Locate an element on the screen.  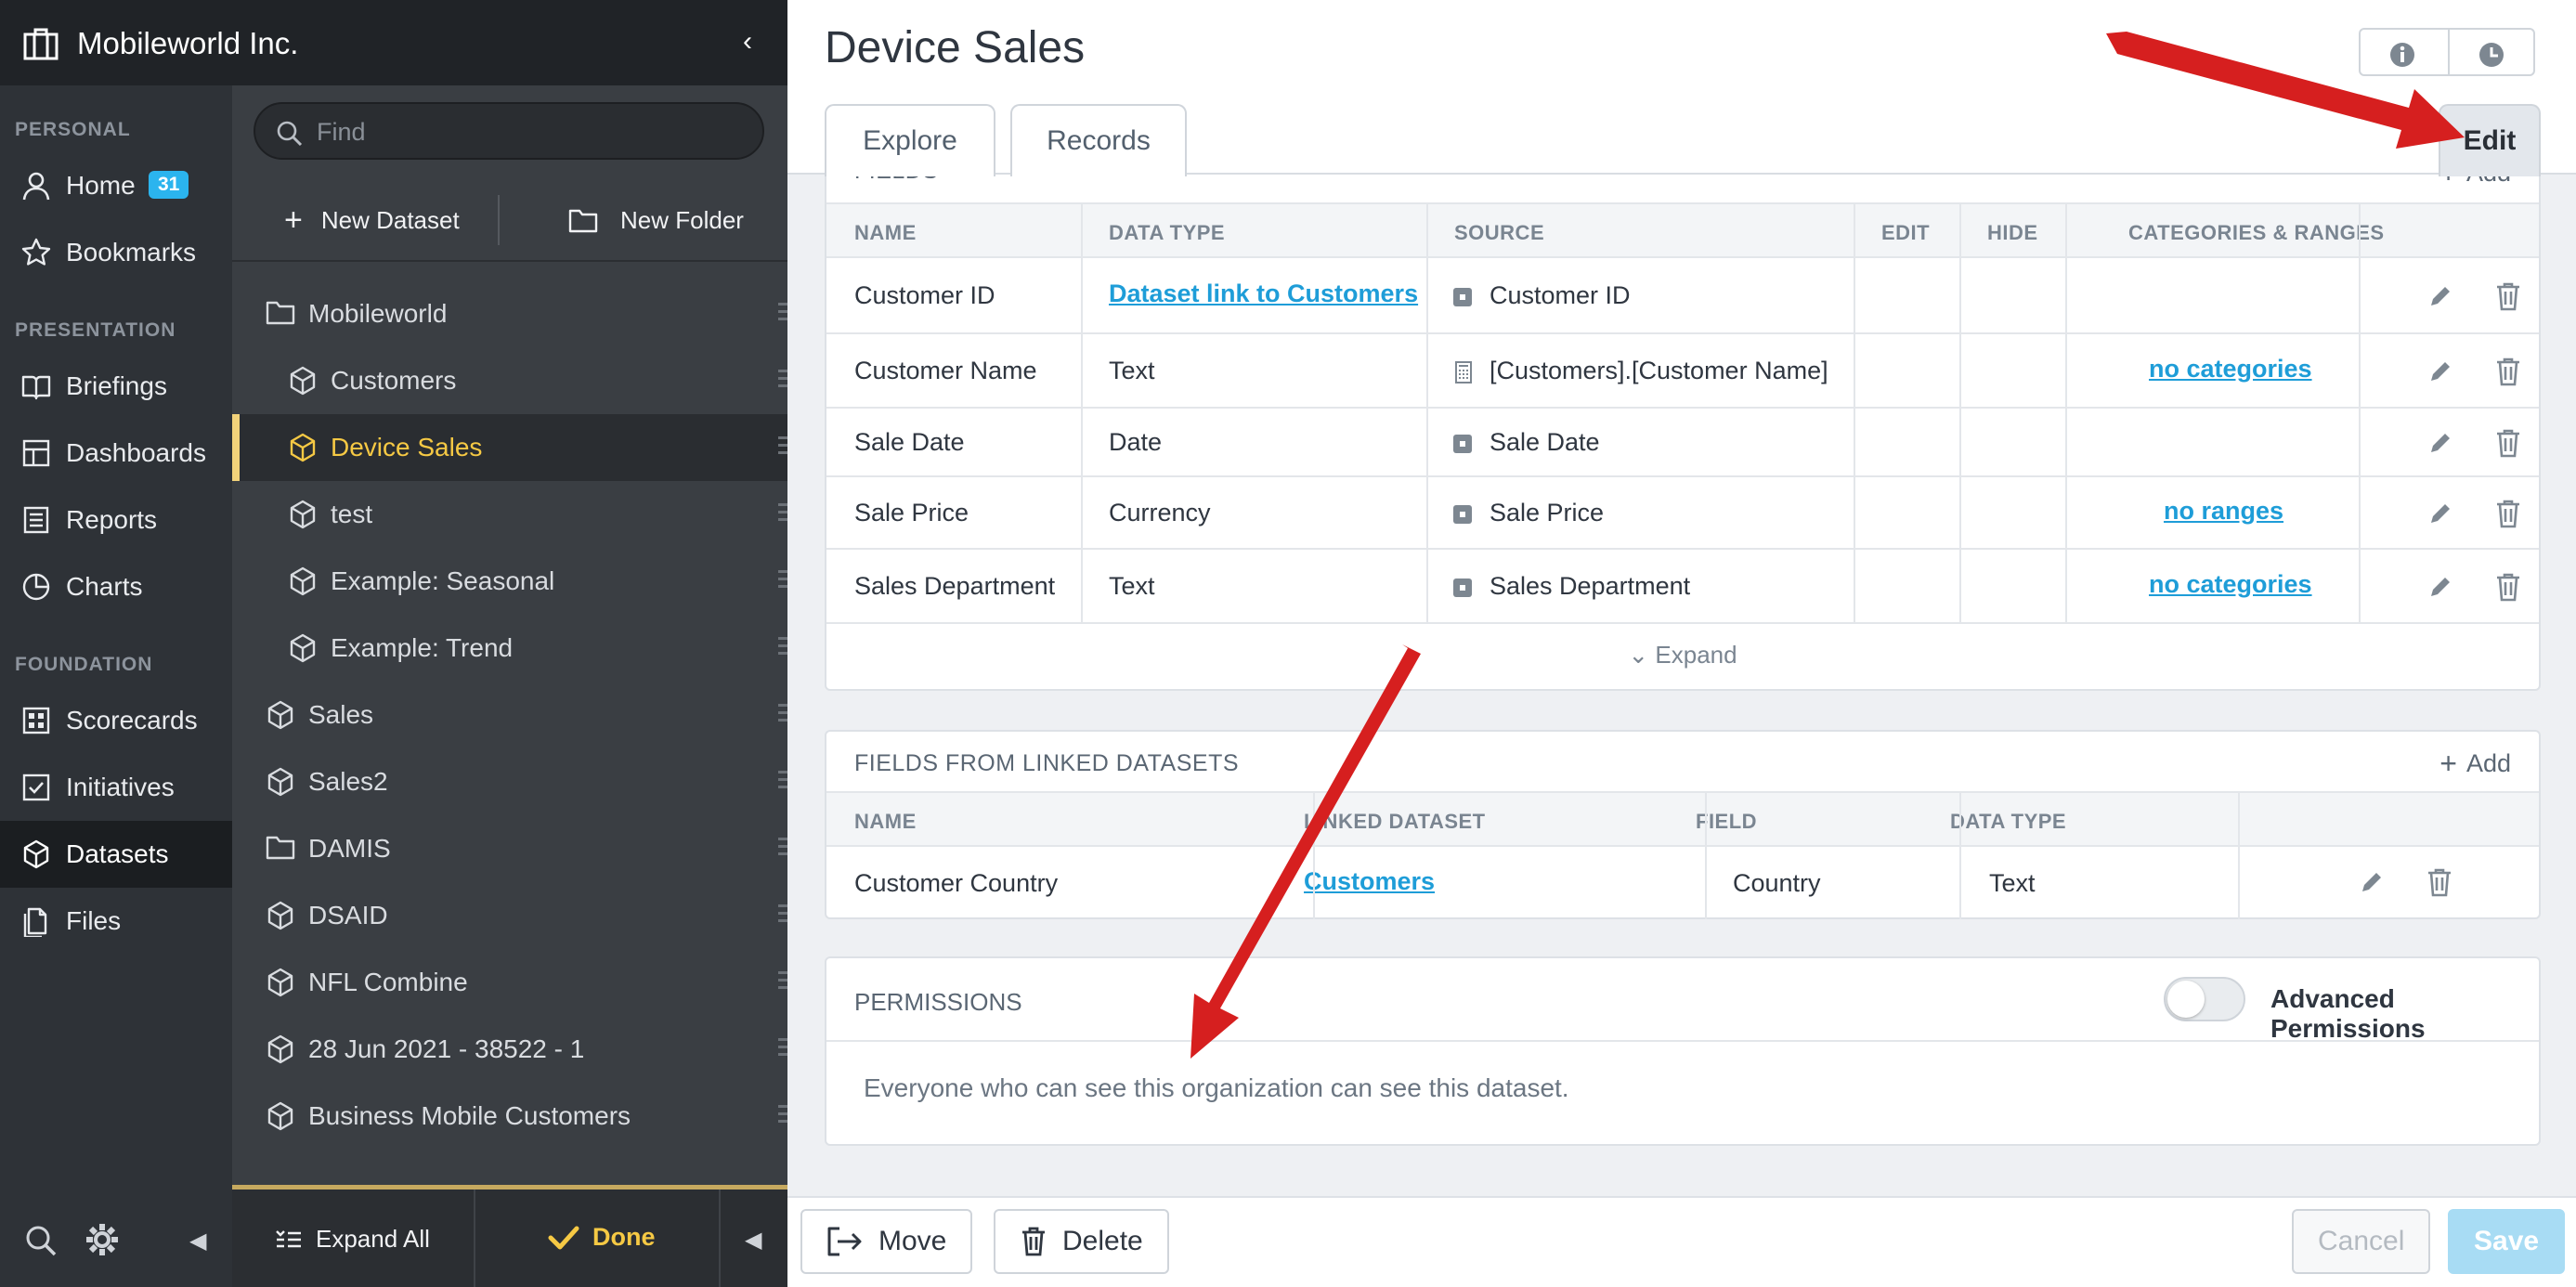
expand-fields-button: ⌄ Expand is located at coordinates (1682, 655).